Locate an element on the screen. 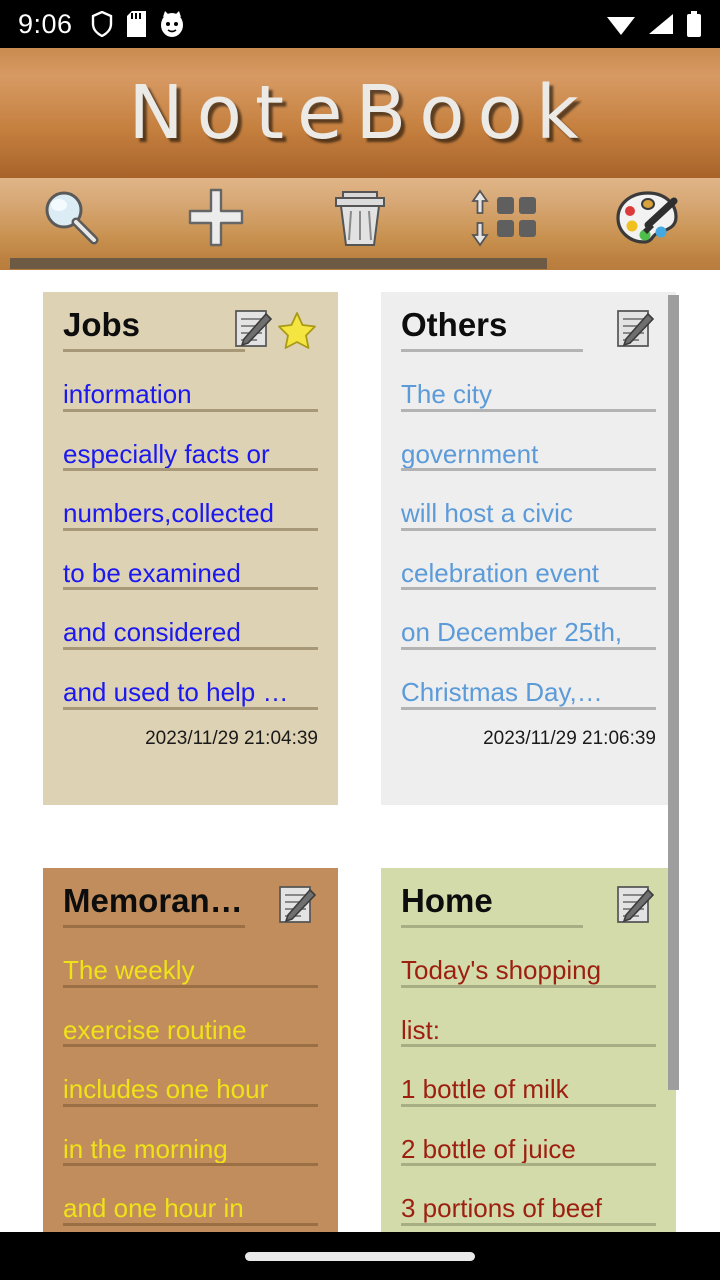  note-line: information is located at coordinates (190, 396).